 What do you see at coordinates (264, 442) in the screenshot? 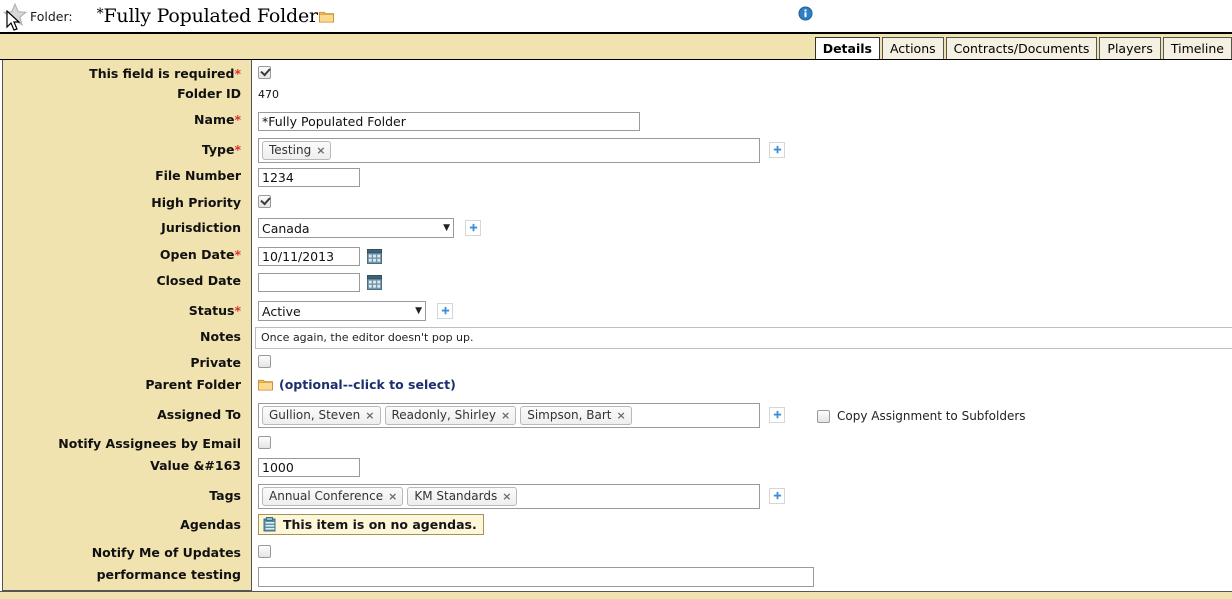
I see `notify-assignees-checkbox` at bounding box center [264, 442].